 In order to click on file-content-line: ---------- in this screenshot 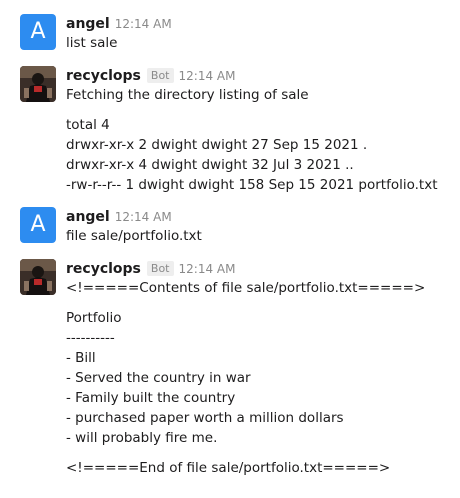, I will do `click(90, 338)`.